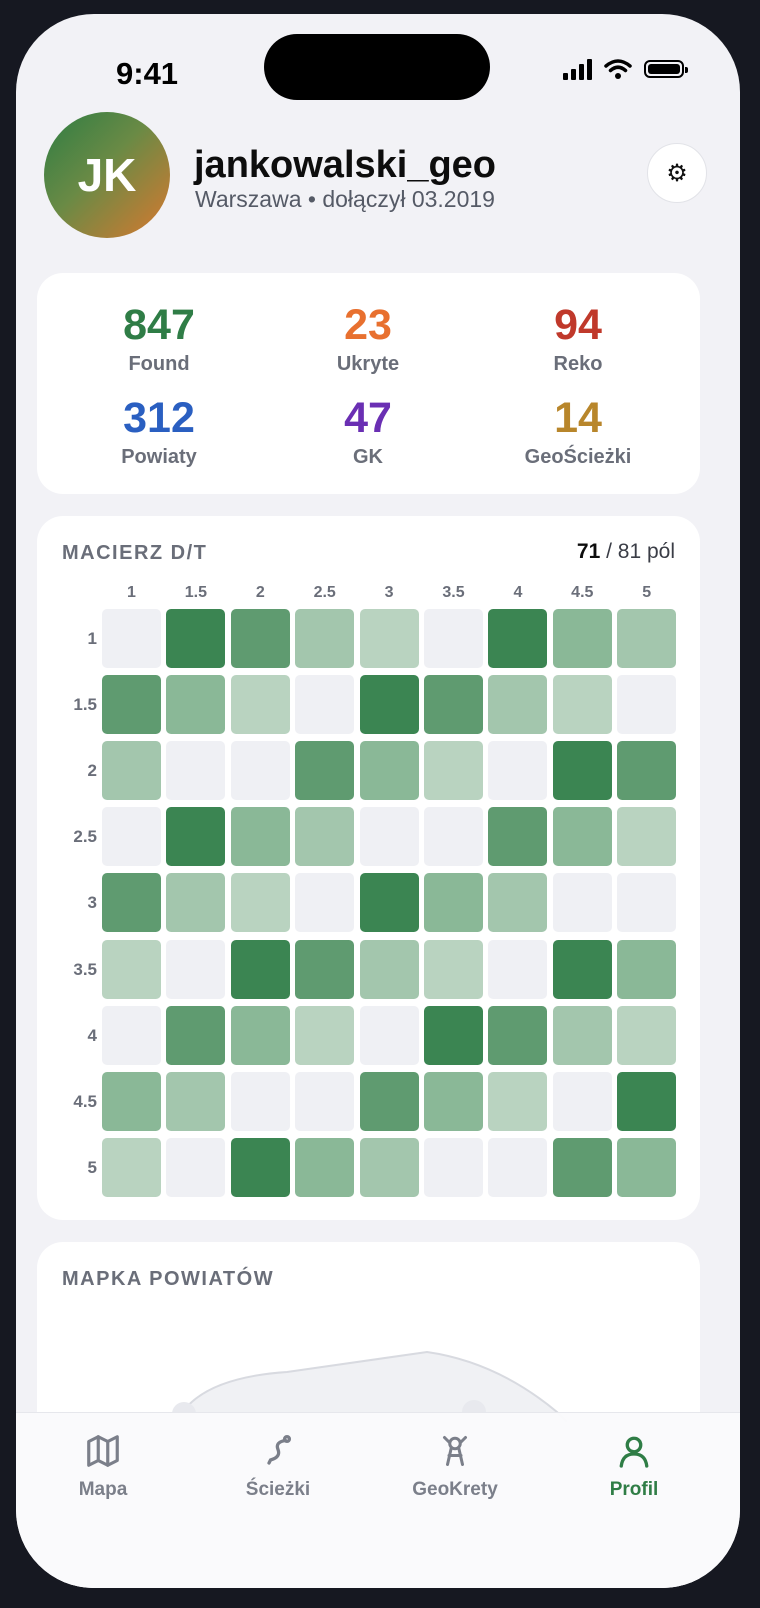 This screenshot has height=1608, width=760. Describe the element at coordinates (278, 1489) in the screenshot. I see `tab-label: Ścieżki` at that location.